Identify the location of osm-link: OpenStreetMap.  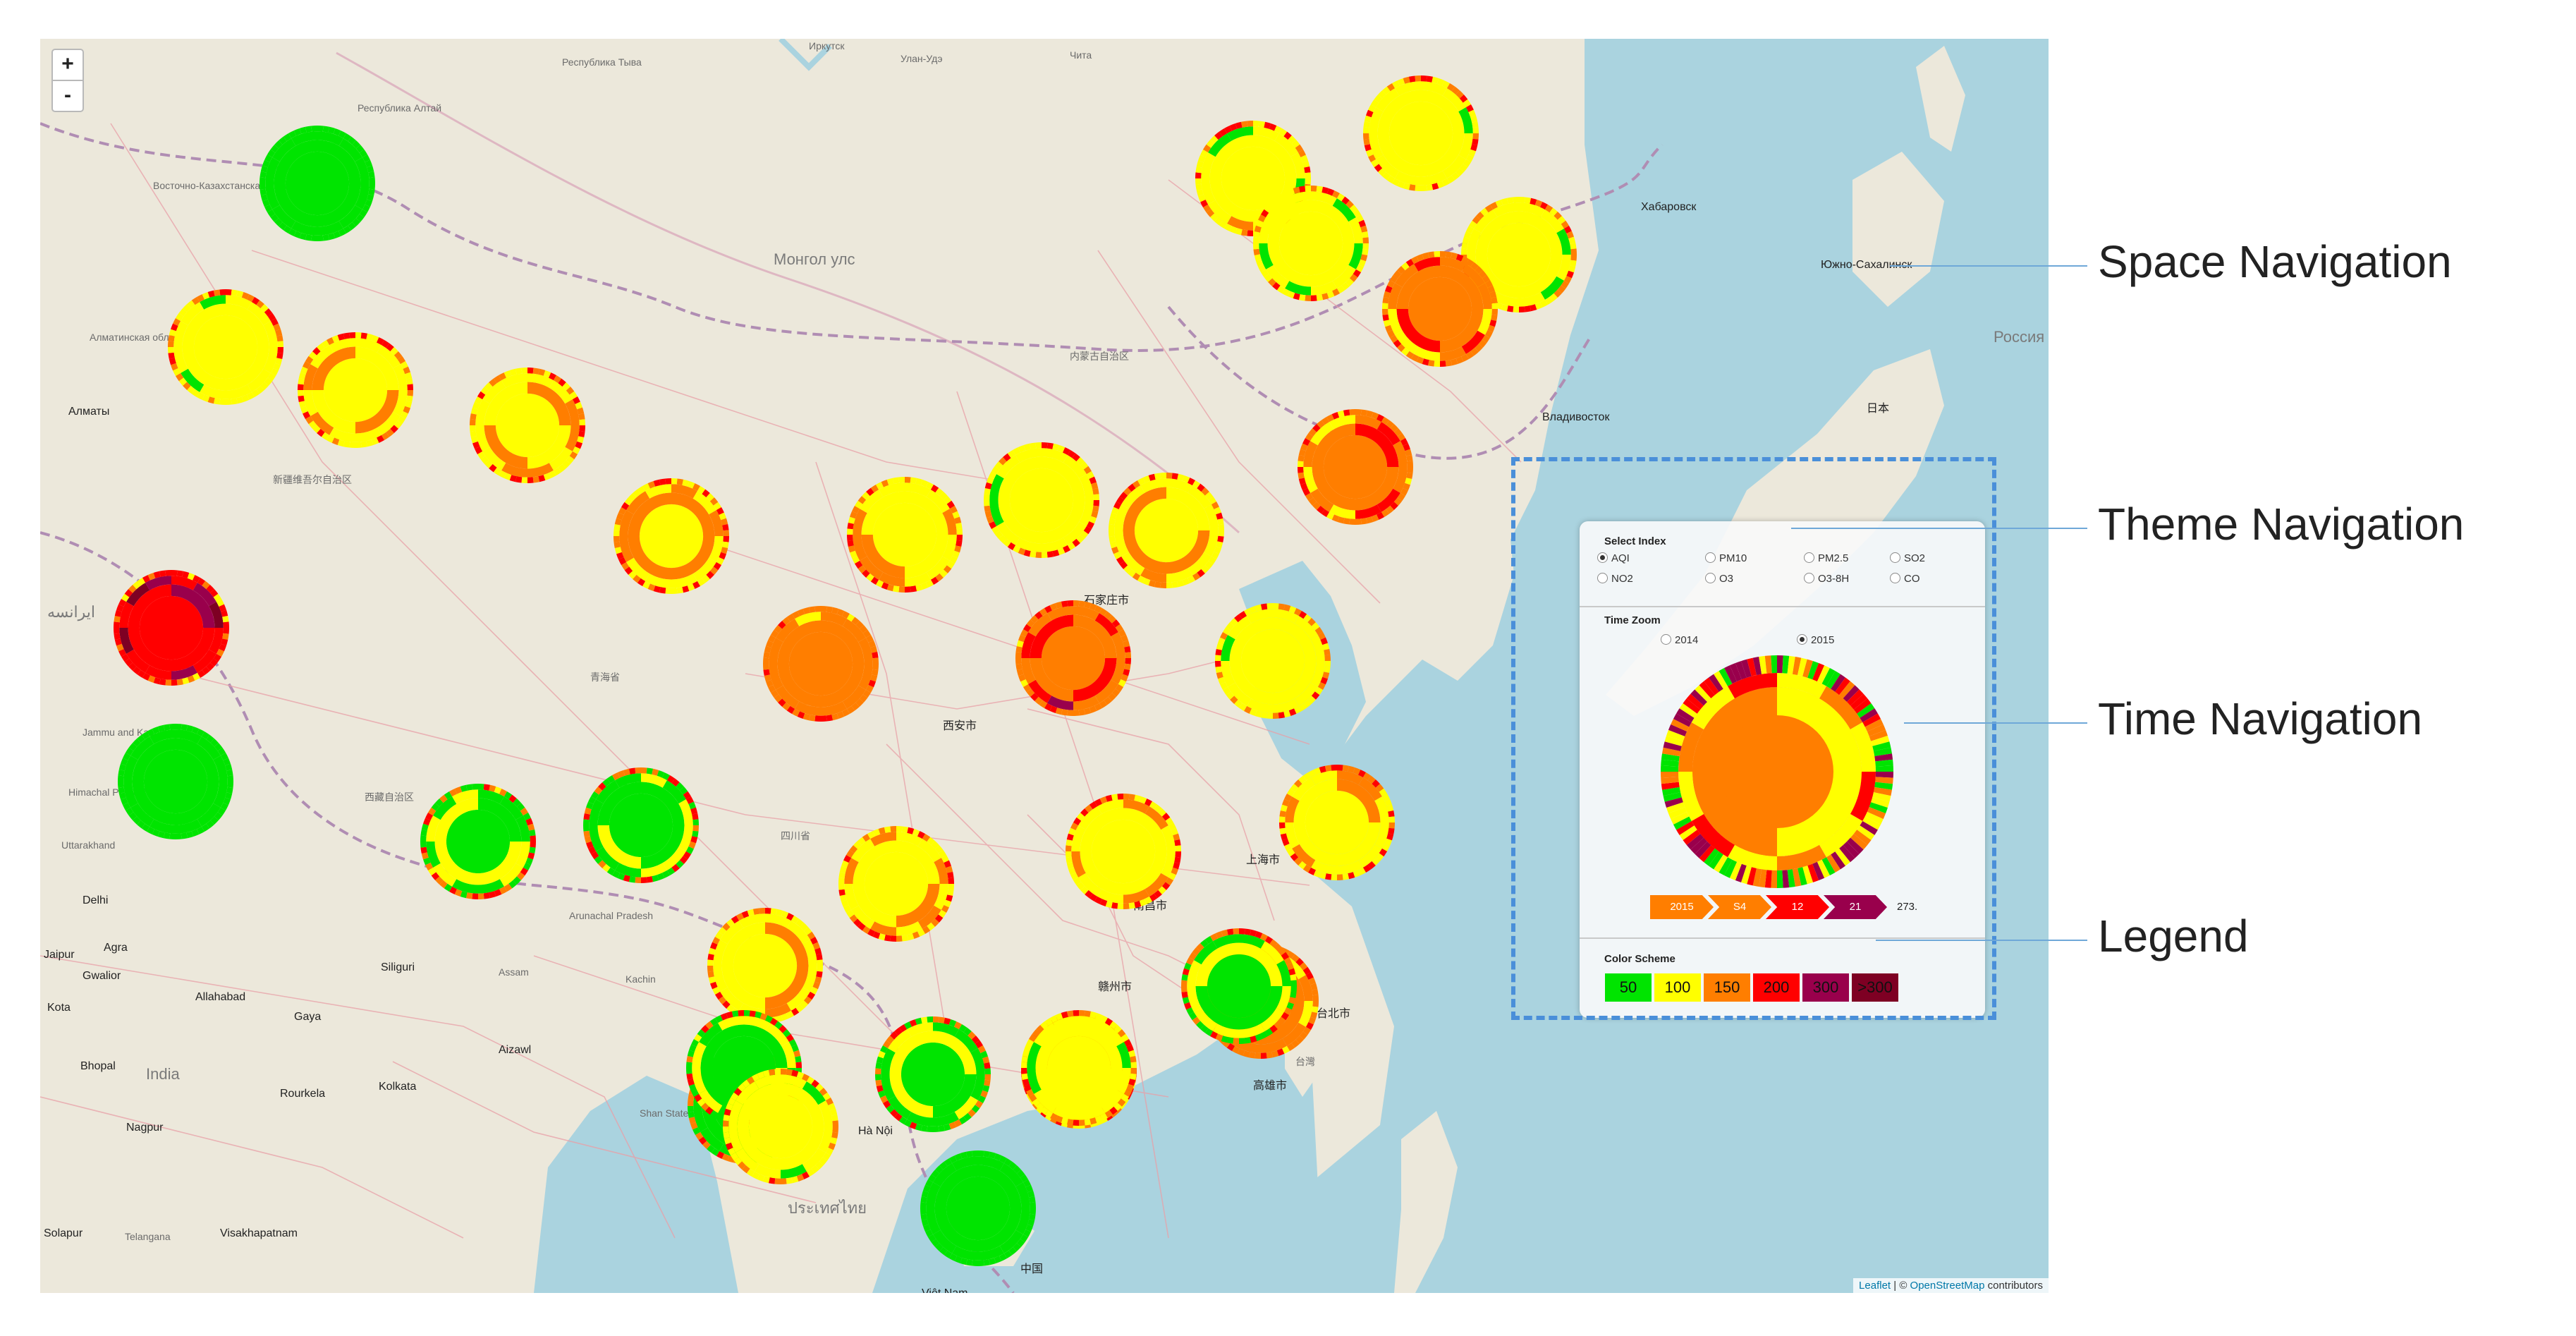
(1947, 1286).